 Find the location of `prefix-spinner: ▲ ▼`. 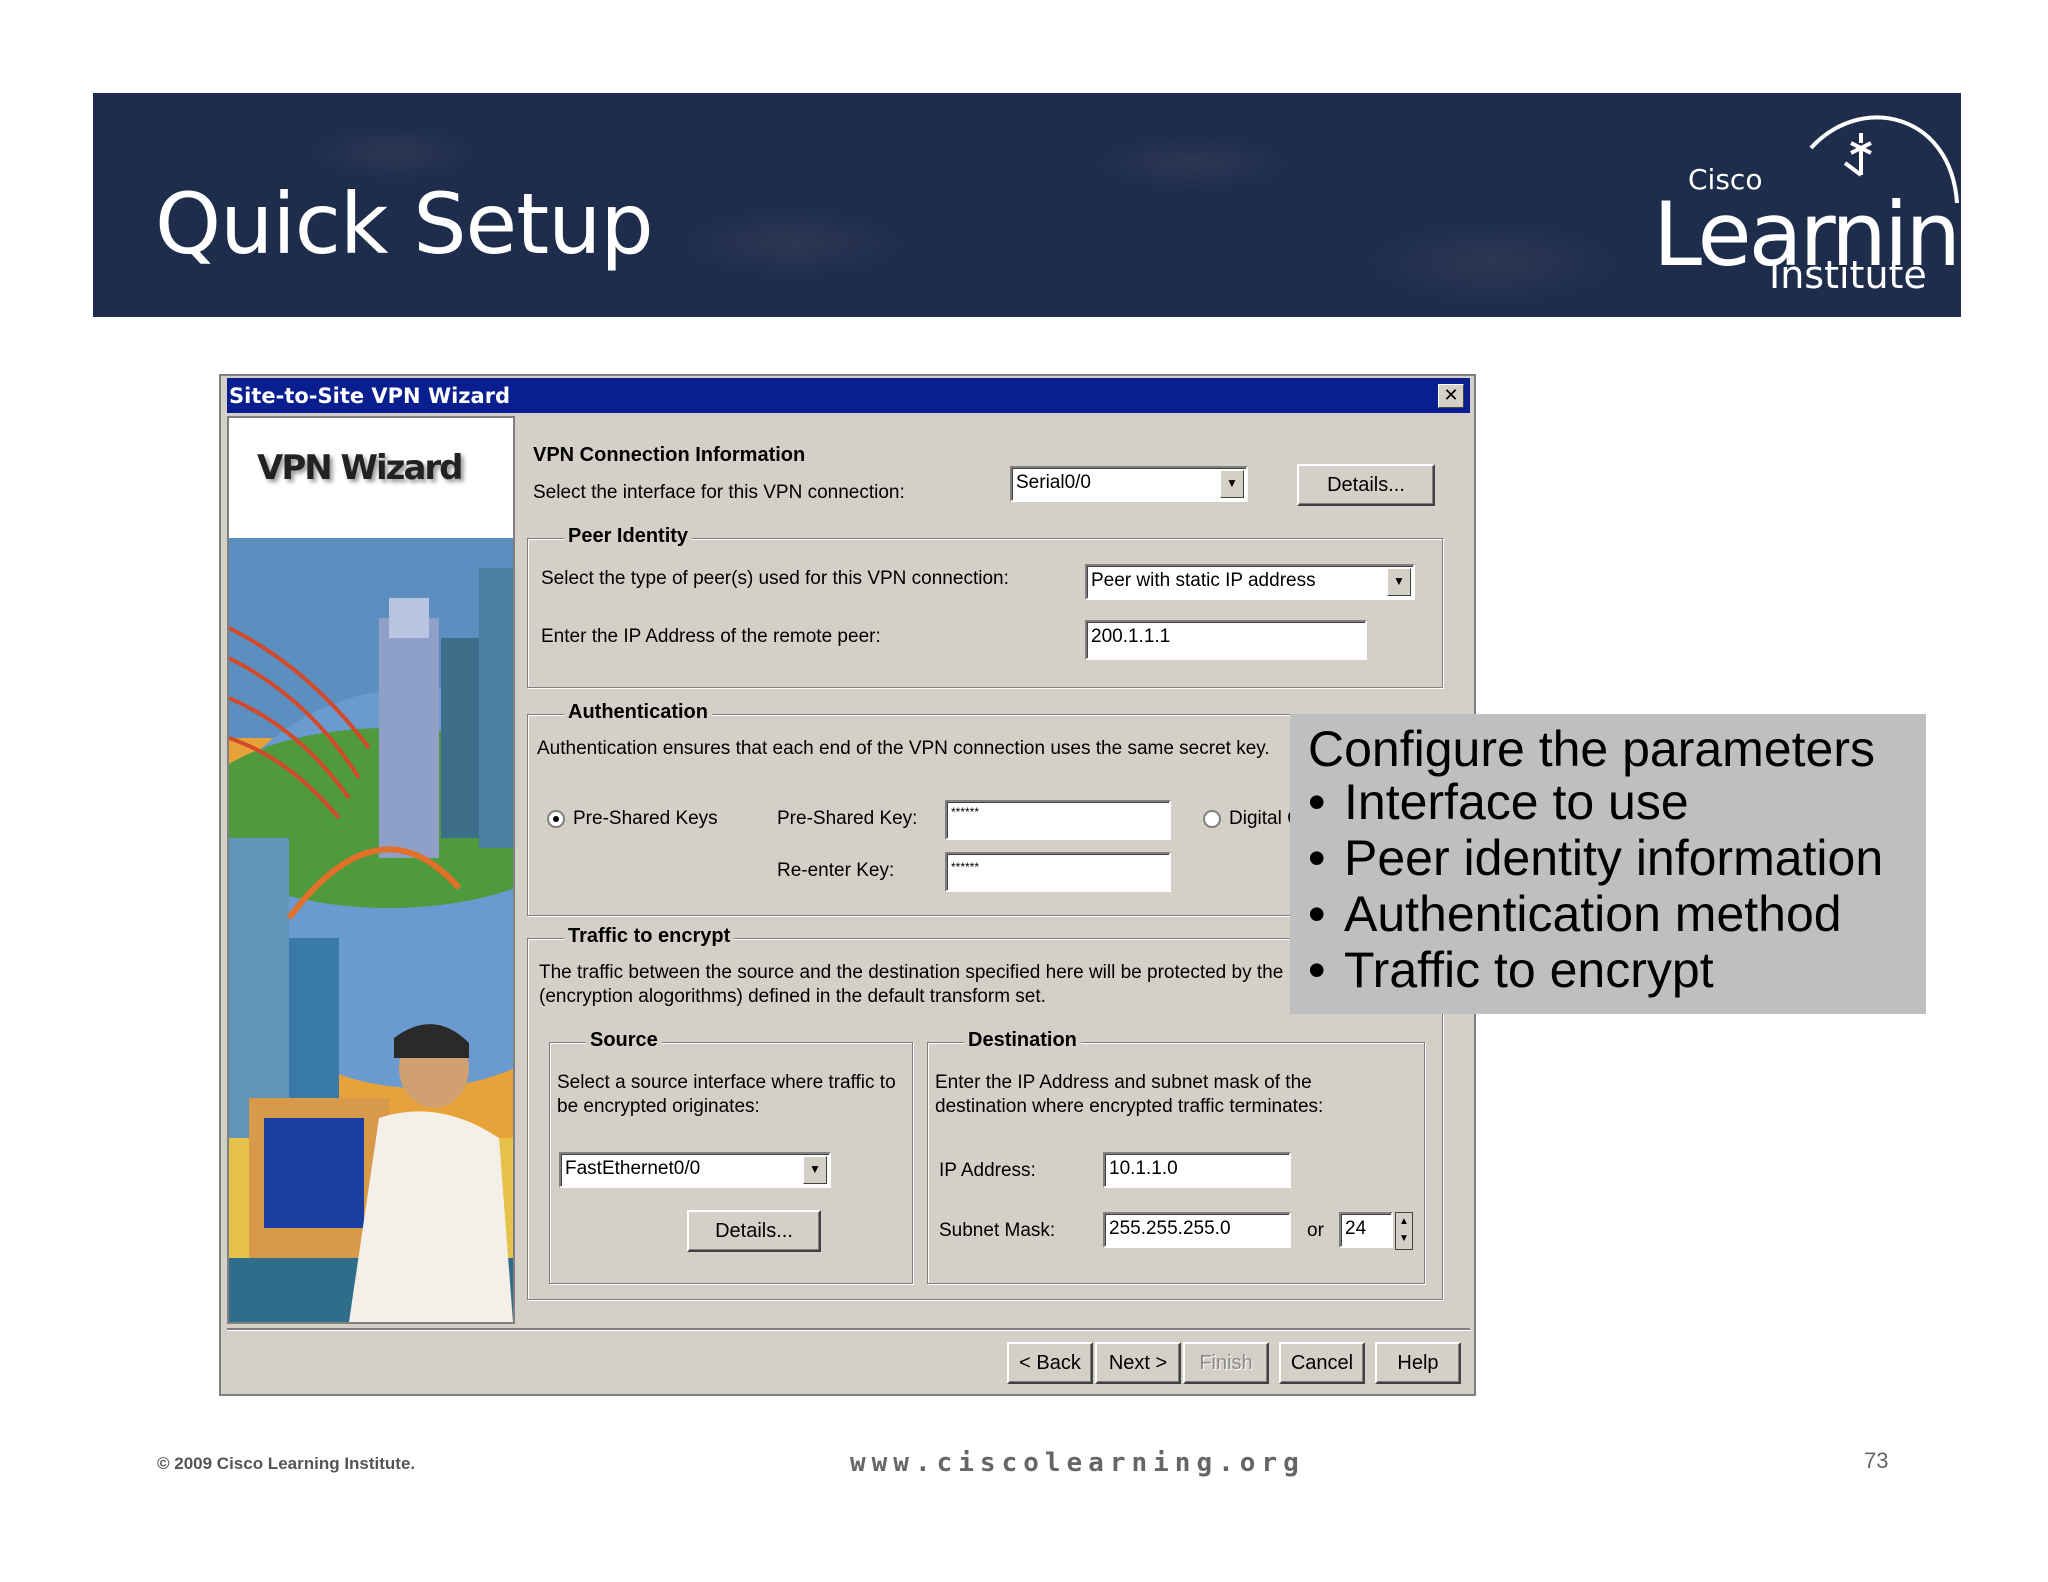

prefix-spinner: ▲ ▼ is located at coordinates (1404, 1231).